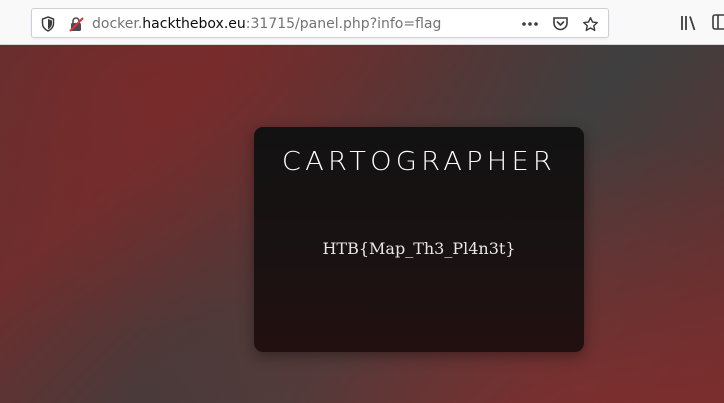  What do you see at coordinates (343, 24) in the screenshot?
I see `url-path: :31715/panel.php?info=flag` at bounding box center [343, 24].